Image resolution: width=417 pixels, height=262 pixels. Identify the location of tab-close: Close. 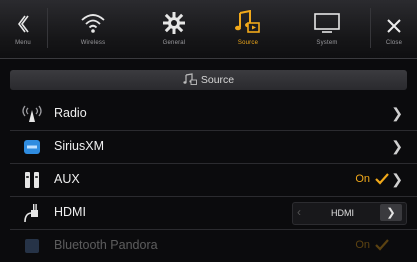
(394, 29).